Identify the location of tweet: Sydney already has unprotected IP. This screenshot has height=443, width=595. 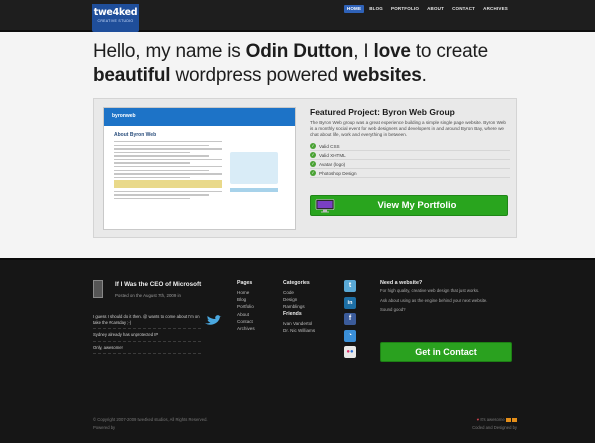
(147, 337).